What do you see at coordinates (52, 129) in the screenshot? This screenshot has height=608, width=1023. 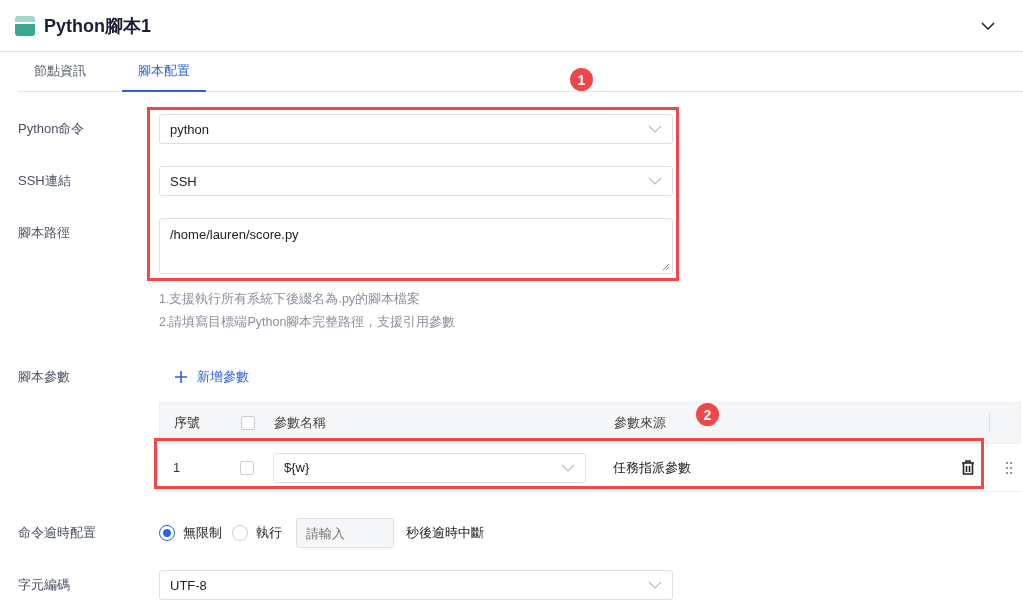 I see `field-label: Python命令` at bounding box center [52, 129].